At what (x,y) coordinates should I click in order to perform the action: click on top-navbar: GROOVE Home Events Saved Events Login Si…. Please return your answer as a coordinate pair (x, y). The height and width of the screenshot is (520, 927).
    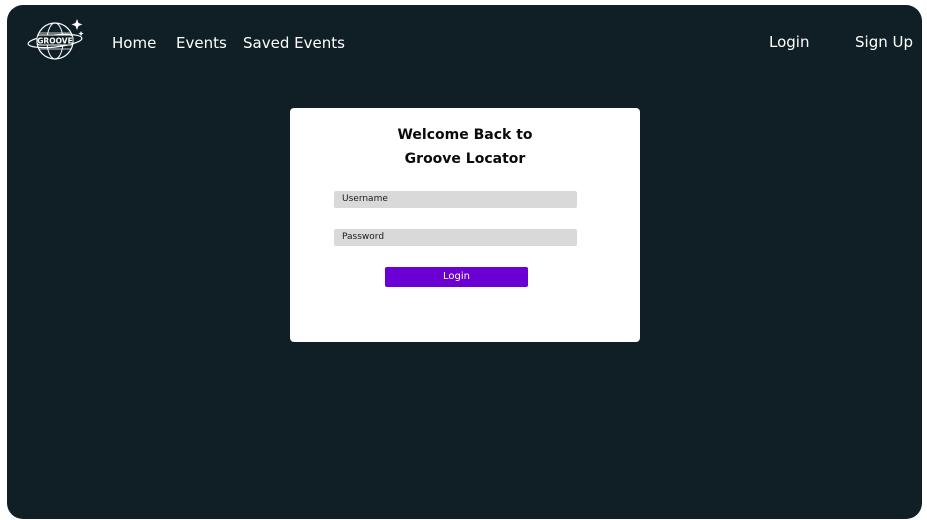
    Looking at the image, I should click on (464, 43).